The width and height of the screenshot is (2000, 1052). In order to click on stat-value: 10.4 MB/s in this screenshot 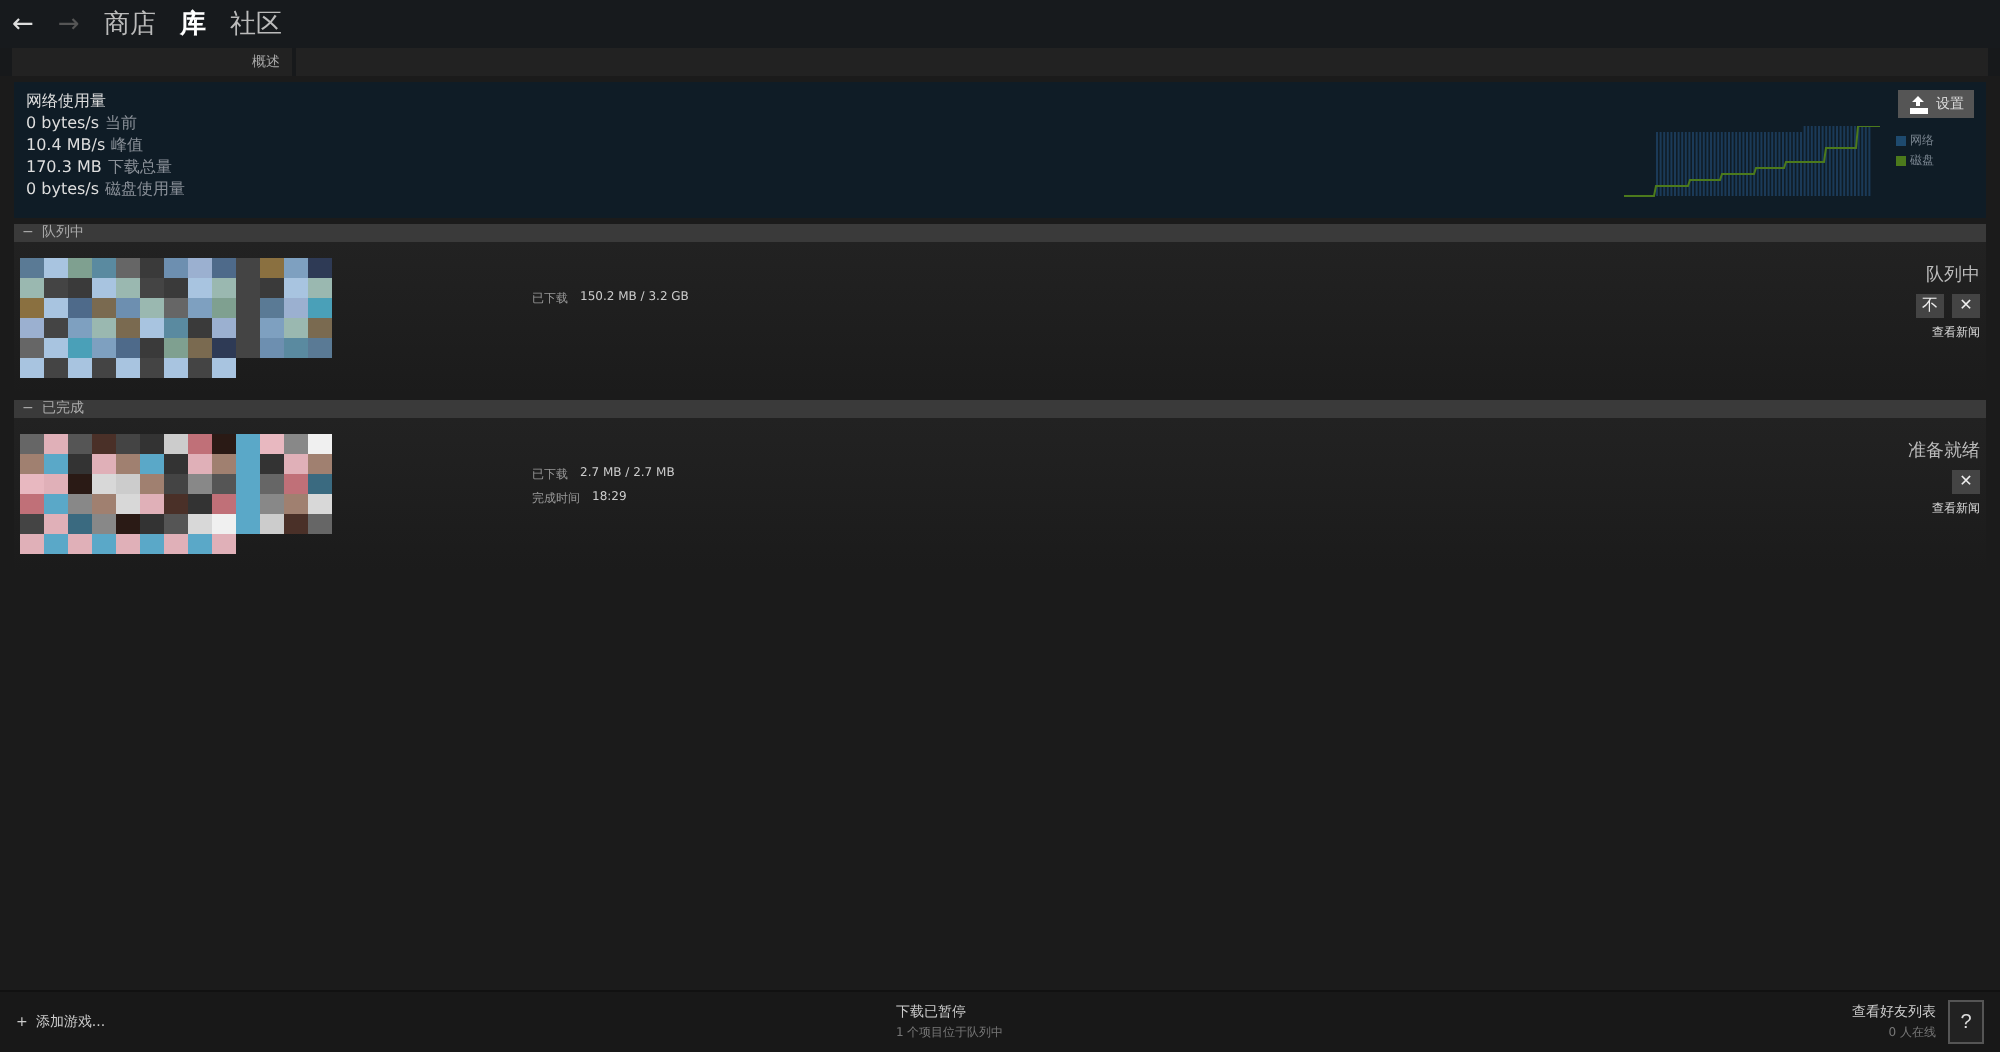, I will do `click(66, 145)`.